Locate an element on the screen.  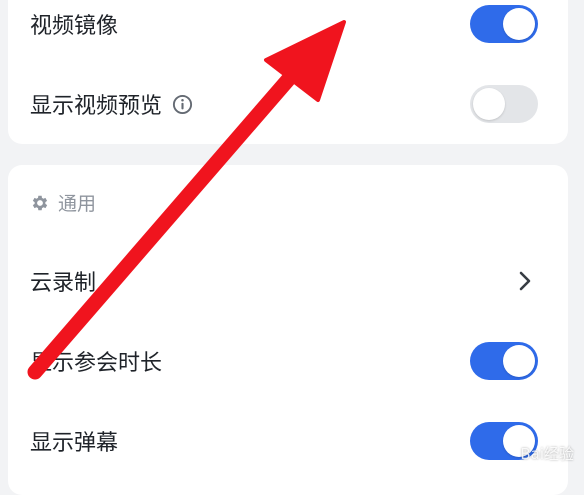
section-header-label: 通用 is located at coordinates (77, 204).